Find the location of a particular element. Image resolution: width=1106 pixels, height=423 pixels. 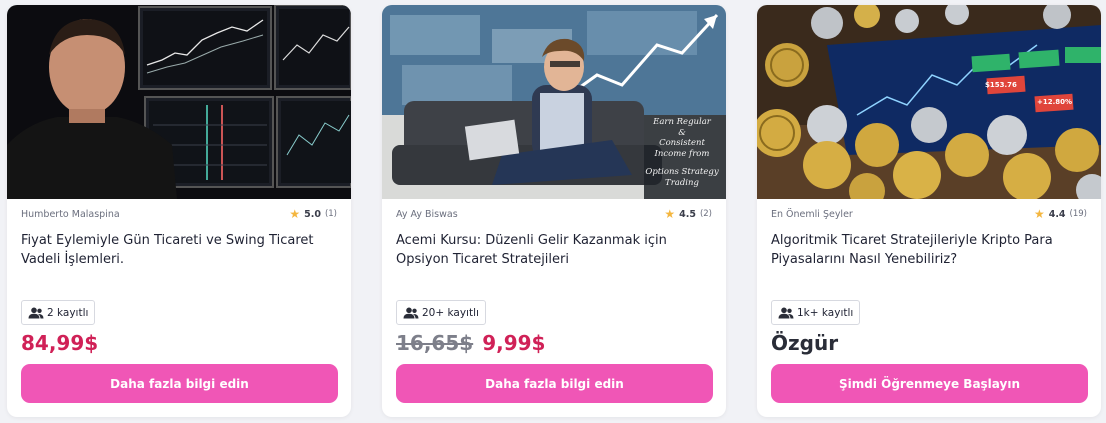

start-learning-button: Şimdi Öğrenmeye Başlayın is located at coordinates (929, 383).